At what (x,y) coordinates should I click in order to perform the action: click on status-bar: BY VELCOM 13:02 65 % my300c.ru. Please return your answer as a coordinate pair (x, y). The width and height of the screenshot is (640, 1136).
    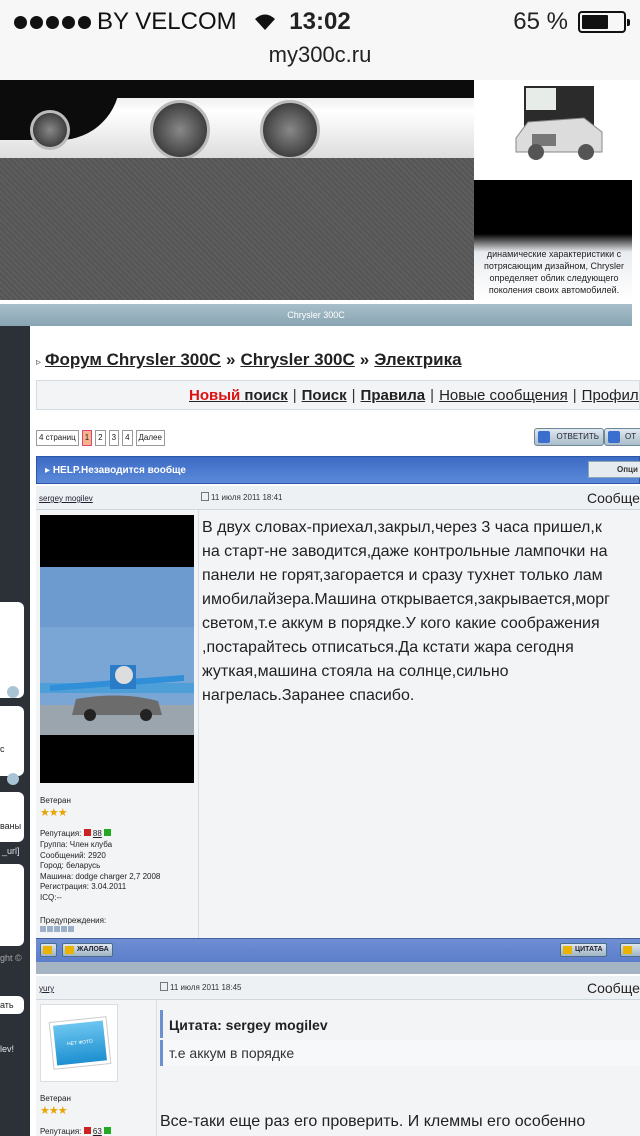
    Looking at the image, I should click on (320, 40).